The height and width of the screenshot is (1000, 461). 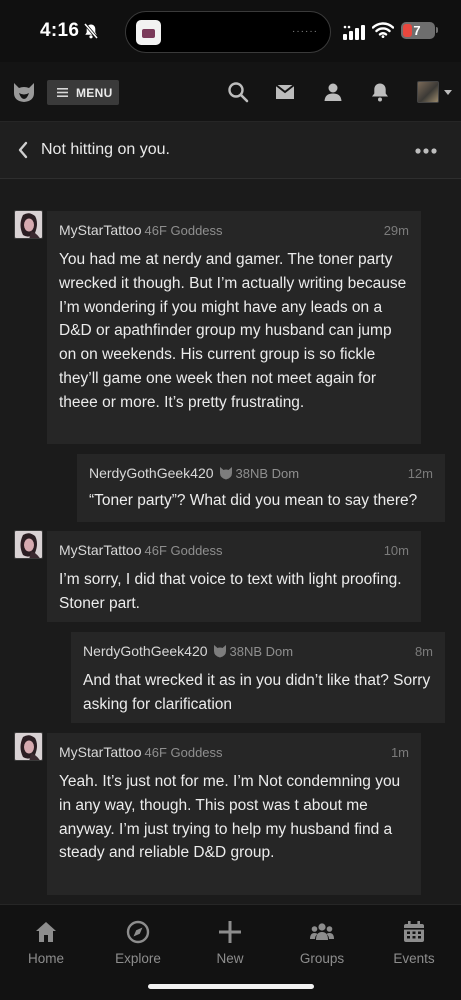 I want to click on tab-new: New, so click(x=230, y=942).